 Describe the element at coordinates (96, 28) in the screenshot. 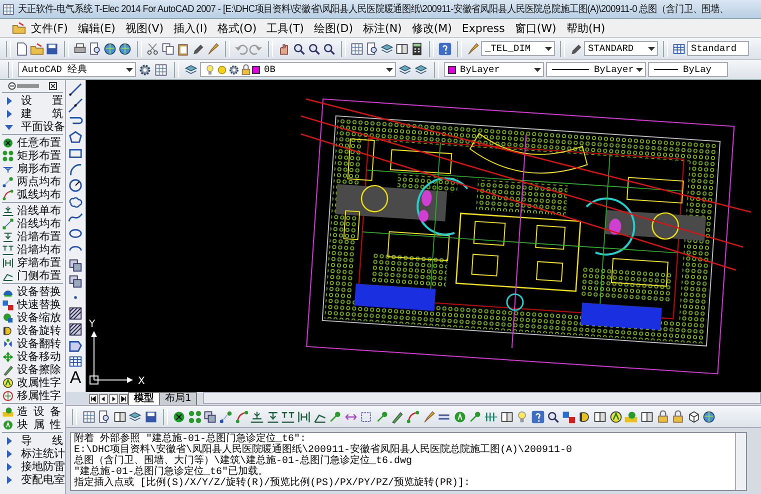

I see `menu-item: 编辑(E)` at that location.